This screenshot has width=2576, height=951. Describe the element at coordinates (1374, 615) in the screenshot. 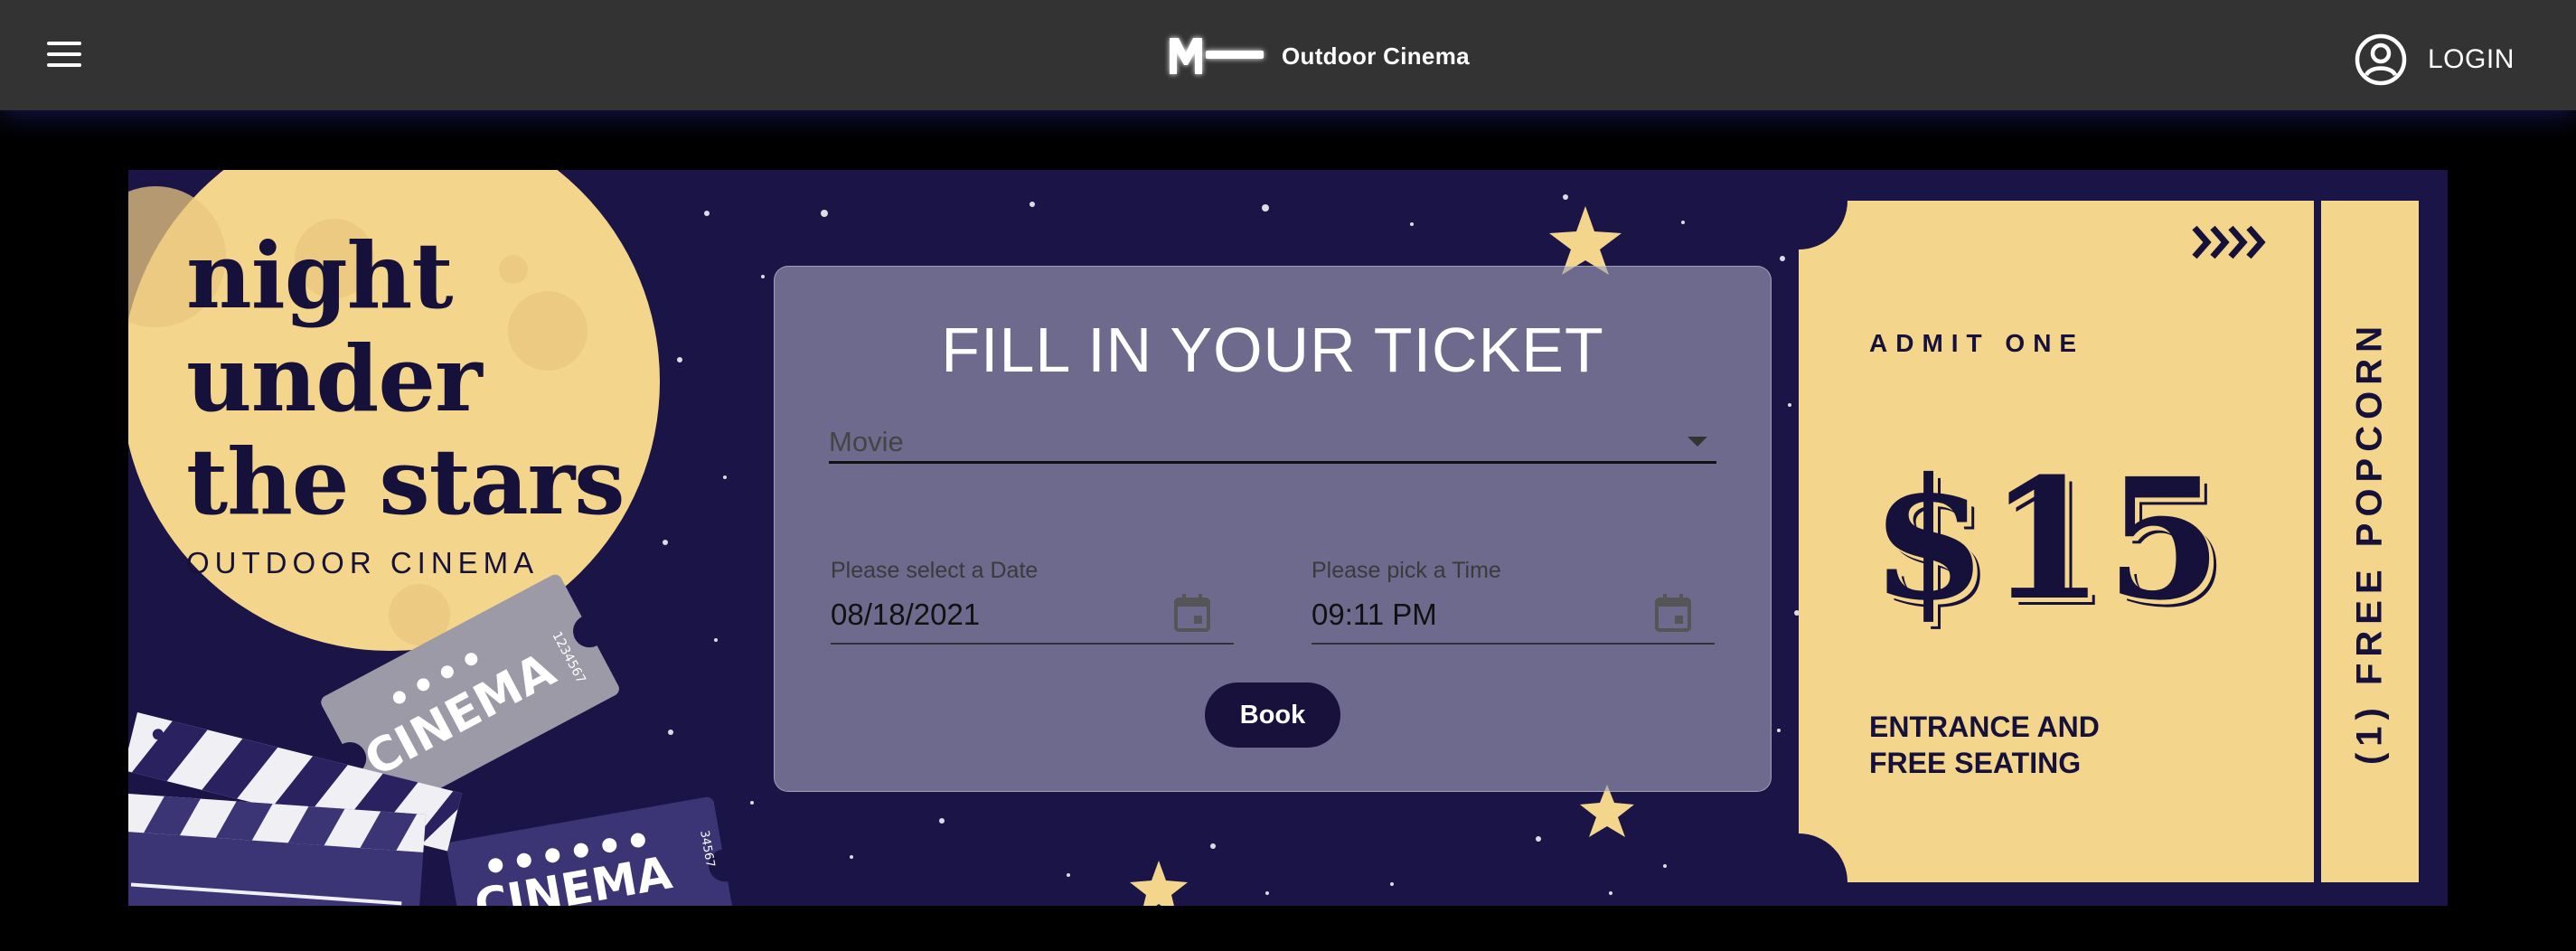

I see `time-field-value: 09:11 PM` at that location.